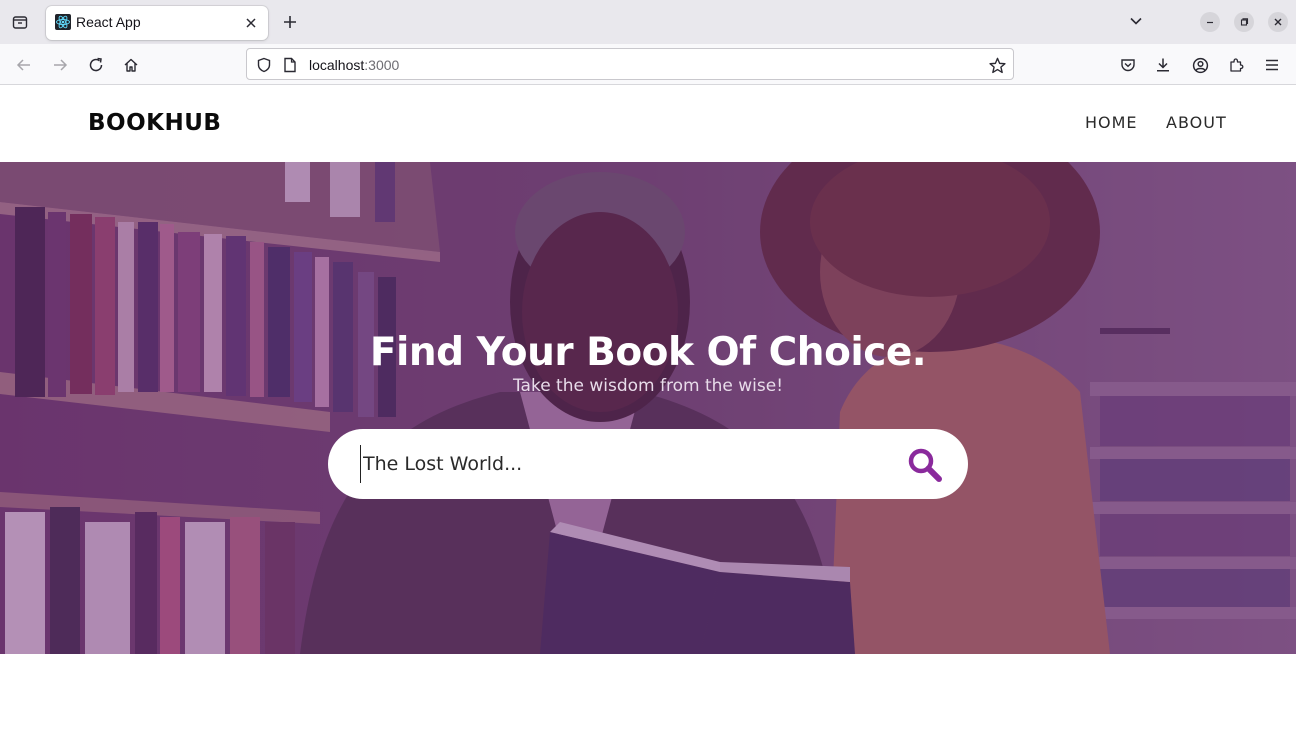 The width and height of the screenshot is (1296, 741). What do you see at coordinates (1244, 22) in the screenshot?
I see `restore-icon` at bounding box center [1244, 22].